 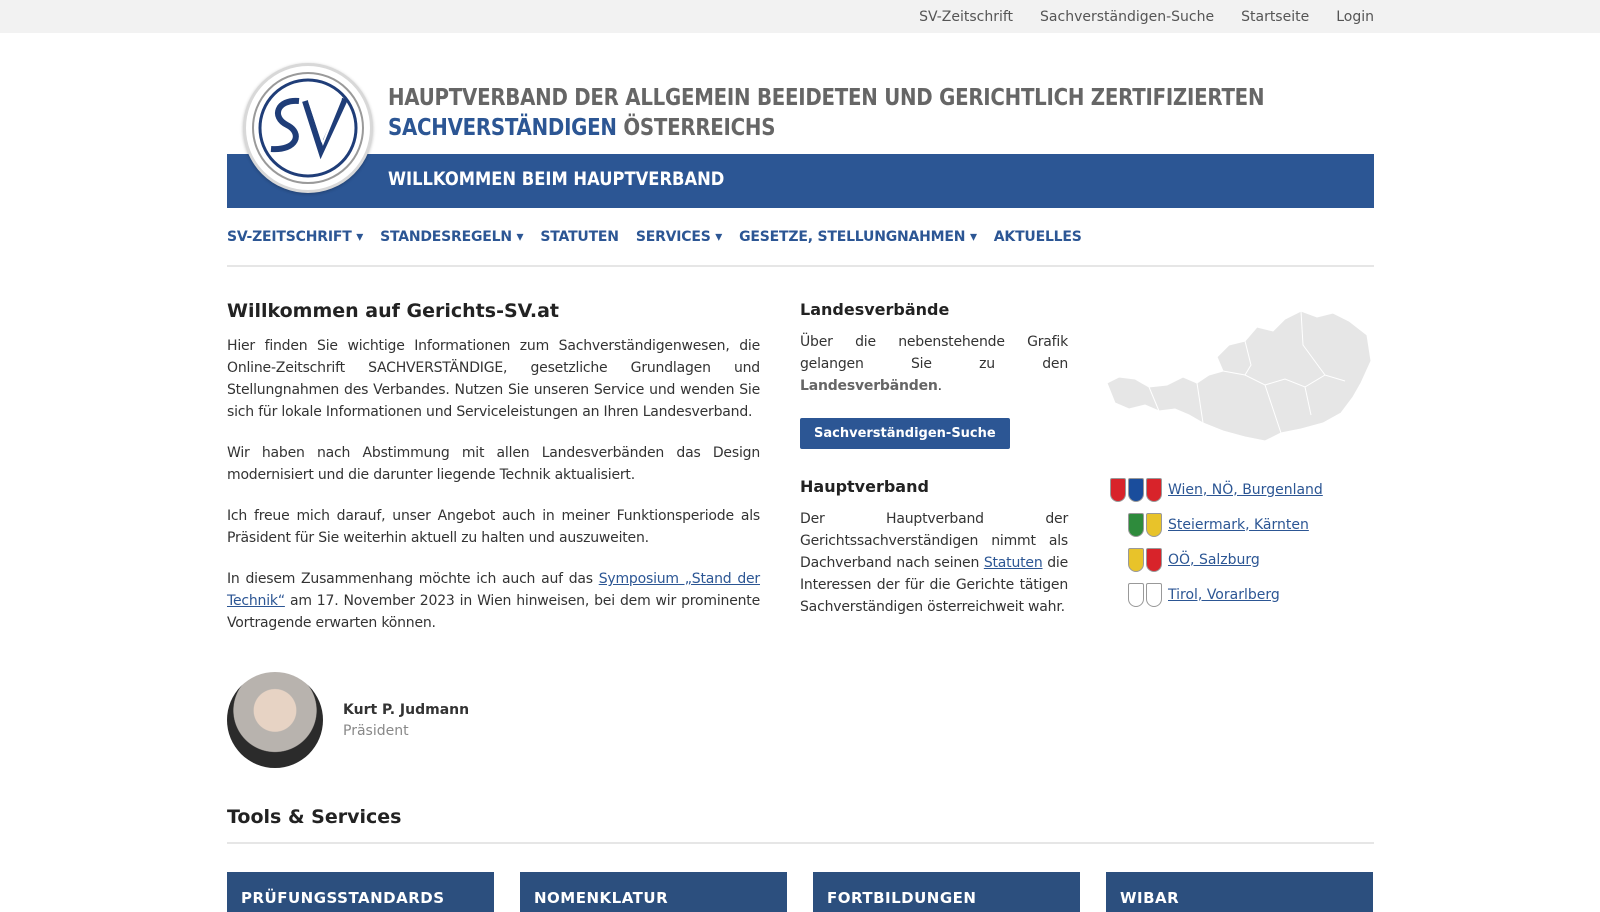 I want to click on statuten-link: Statuten, so click(x=1013, y=563).